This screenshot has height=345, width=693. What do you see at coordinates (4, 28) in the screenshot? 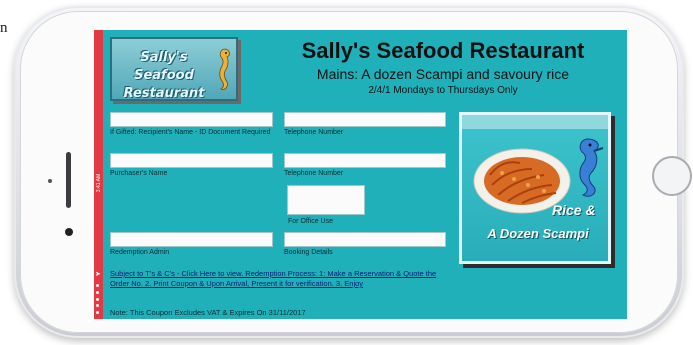
I see `page-edge-text: n` at bounding box center [4, 28].